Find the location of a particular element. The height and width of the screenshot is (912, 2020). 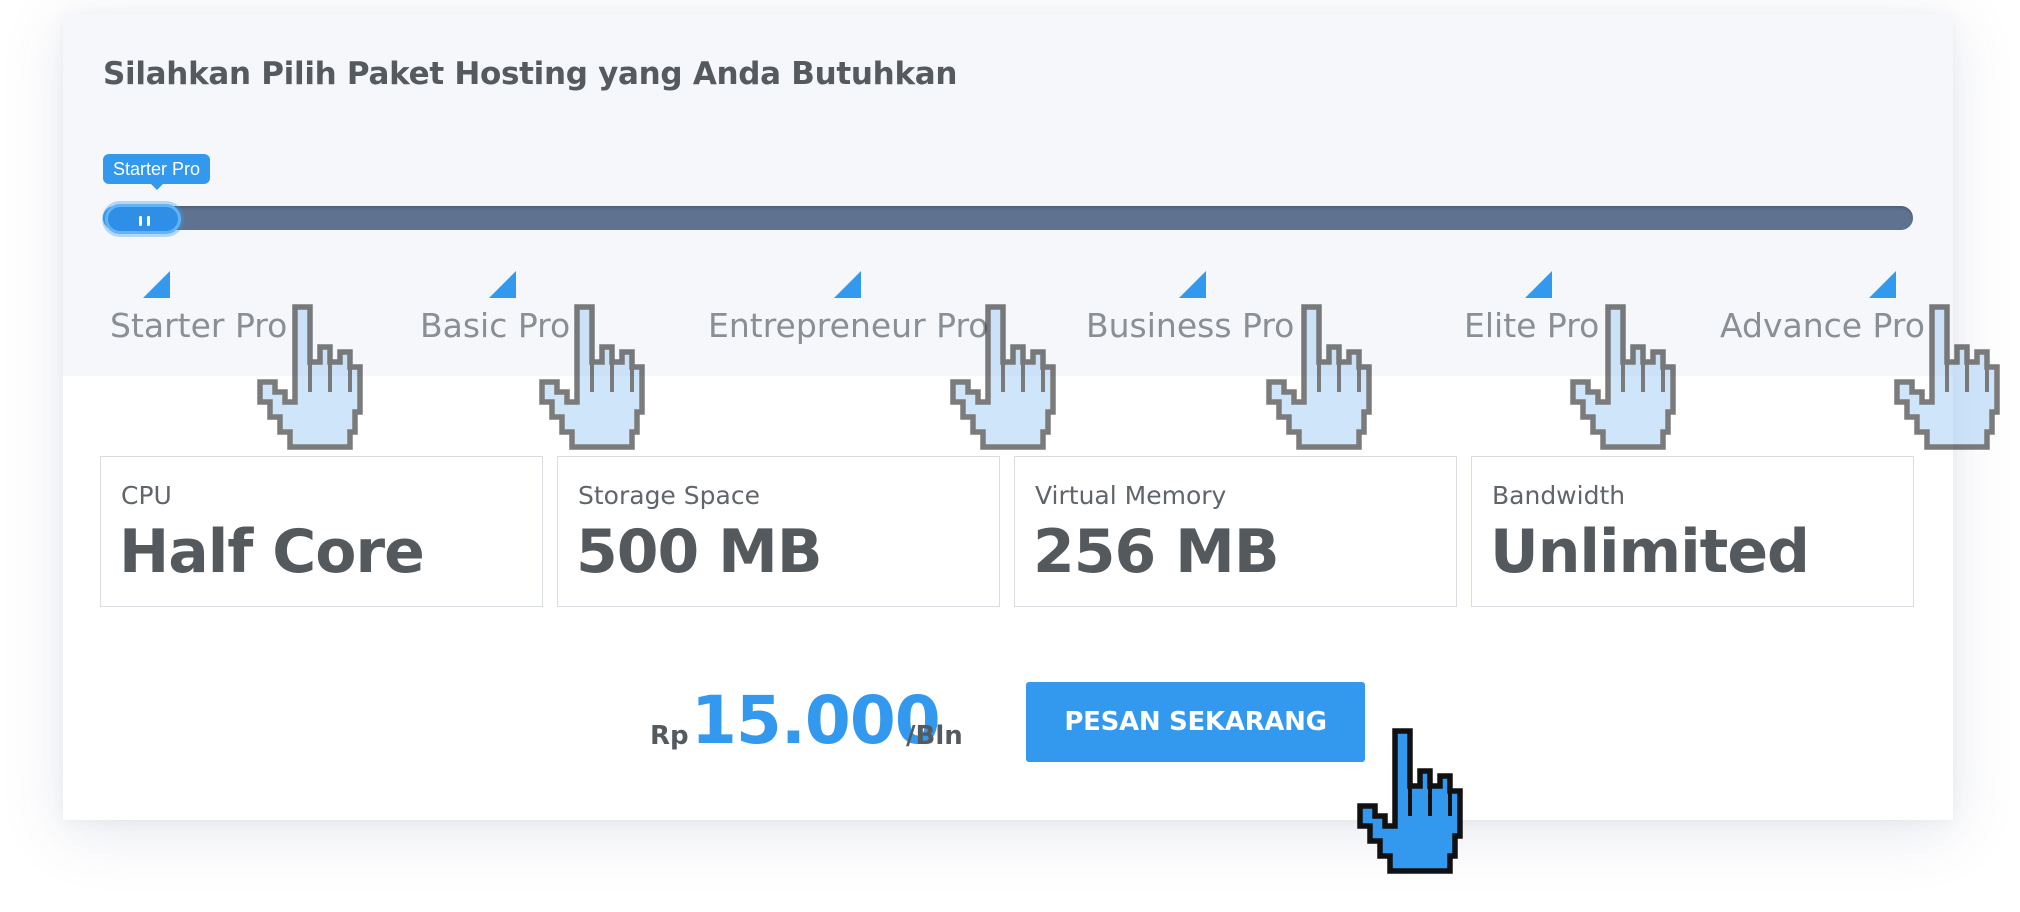

plan-slider-track is located at coordinates (1008, 218).